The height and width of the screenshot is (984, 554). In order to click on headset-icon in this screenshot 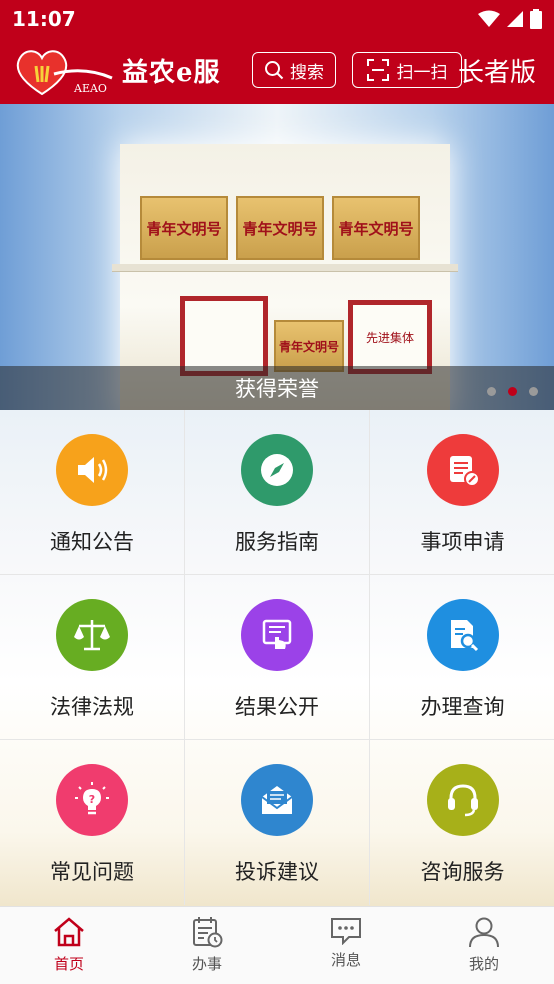, I will do `click(462, 800)`.